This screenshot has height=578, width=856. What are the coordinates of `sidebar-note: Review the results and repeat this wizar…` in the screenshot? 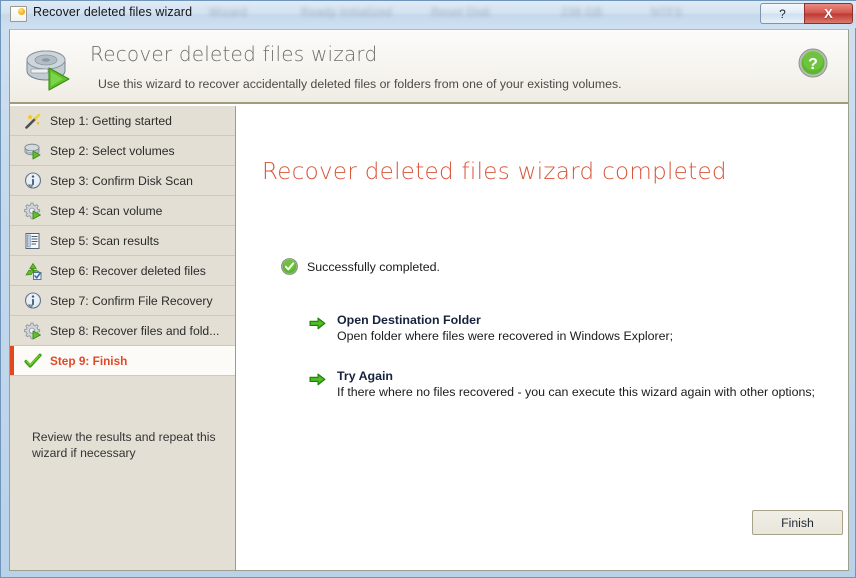 It's located at (124, 445).